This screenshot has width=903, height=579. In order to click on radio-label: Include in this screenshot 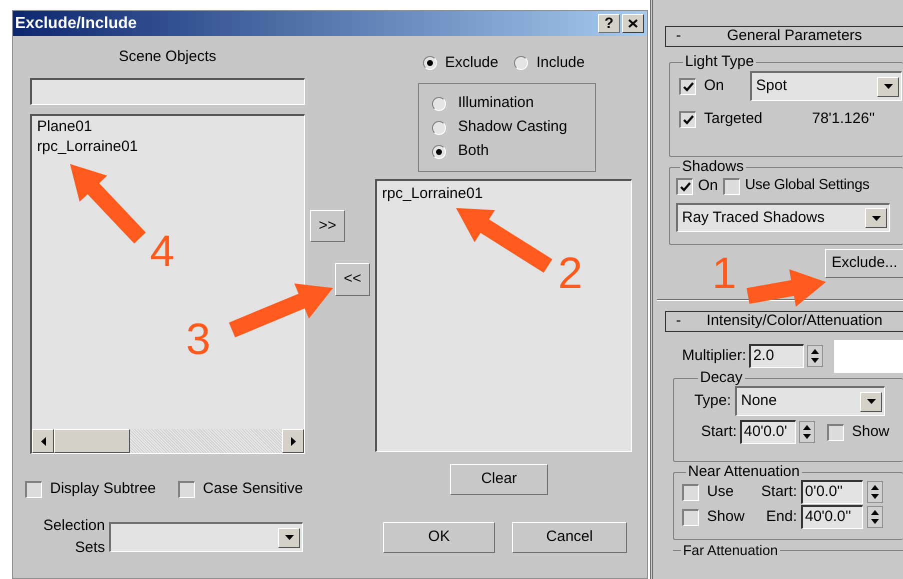, I will do `click(560, 62)`.